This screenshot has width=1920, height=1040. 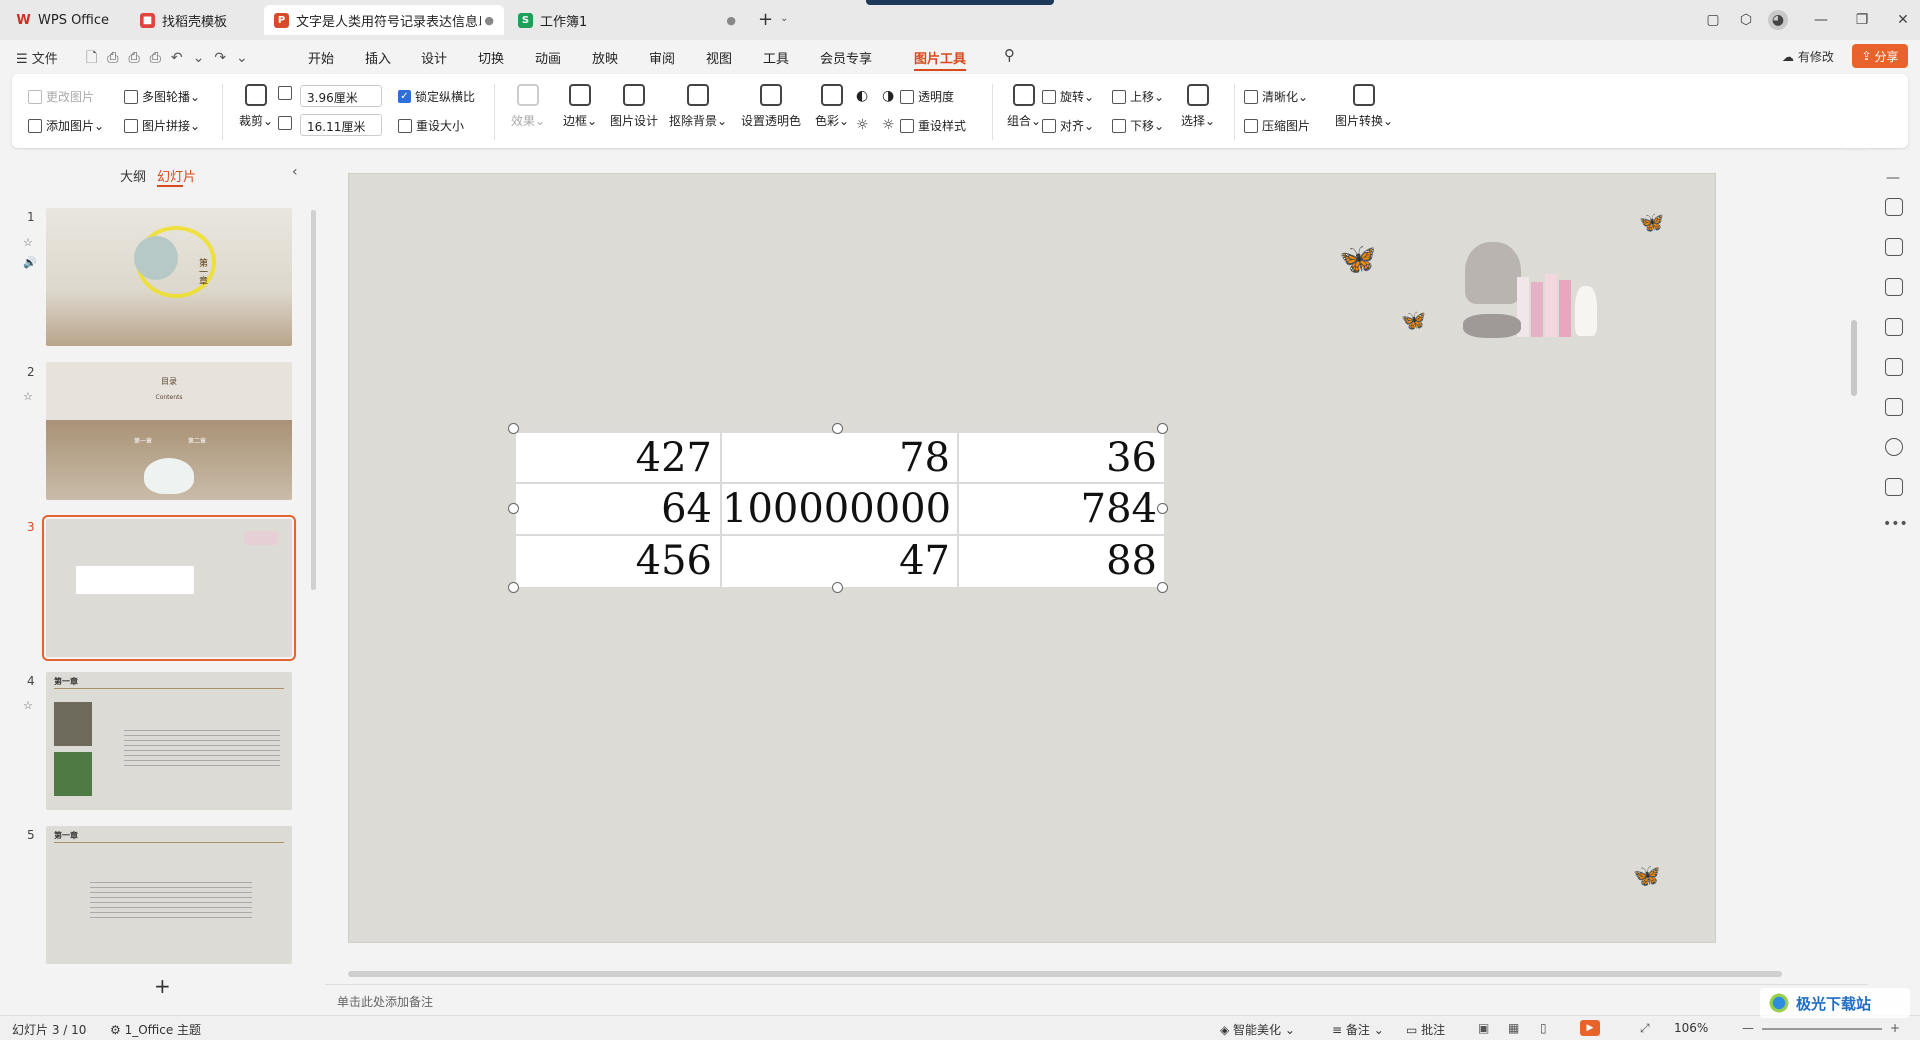 I want to click on picture-icon, so click(x=1894, y=327).